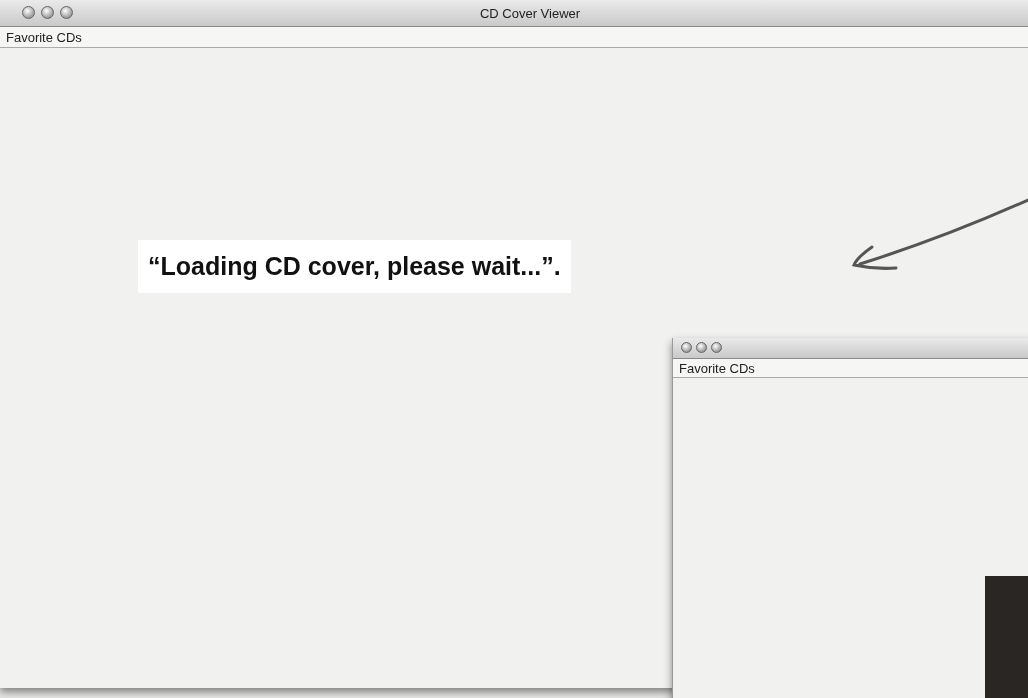  I want to click on annotation-label: “Loading CD cover, please wait...”., so click(354, 266).